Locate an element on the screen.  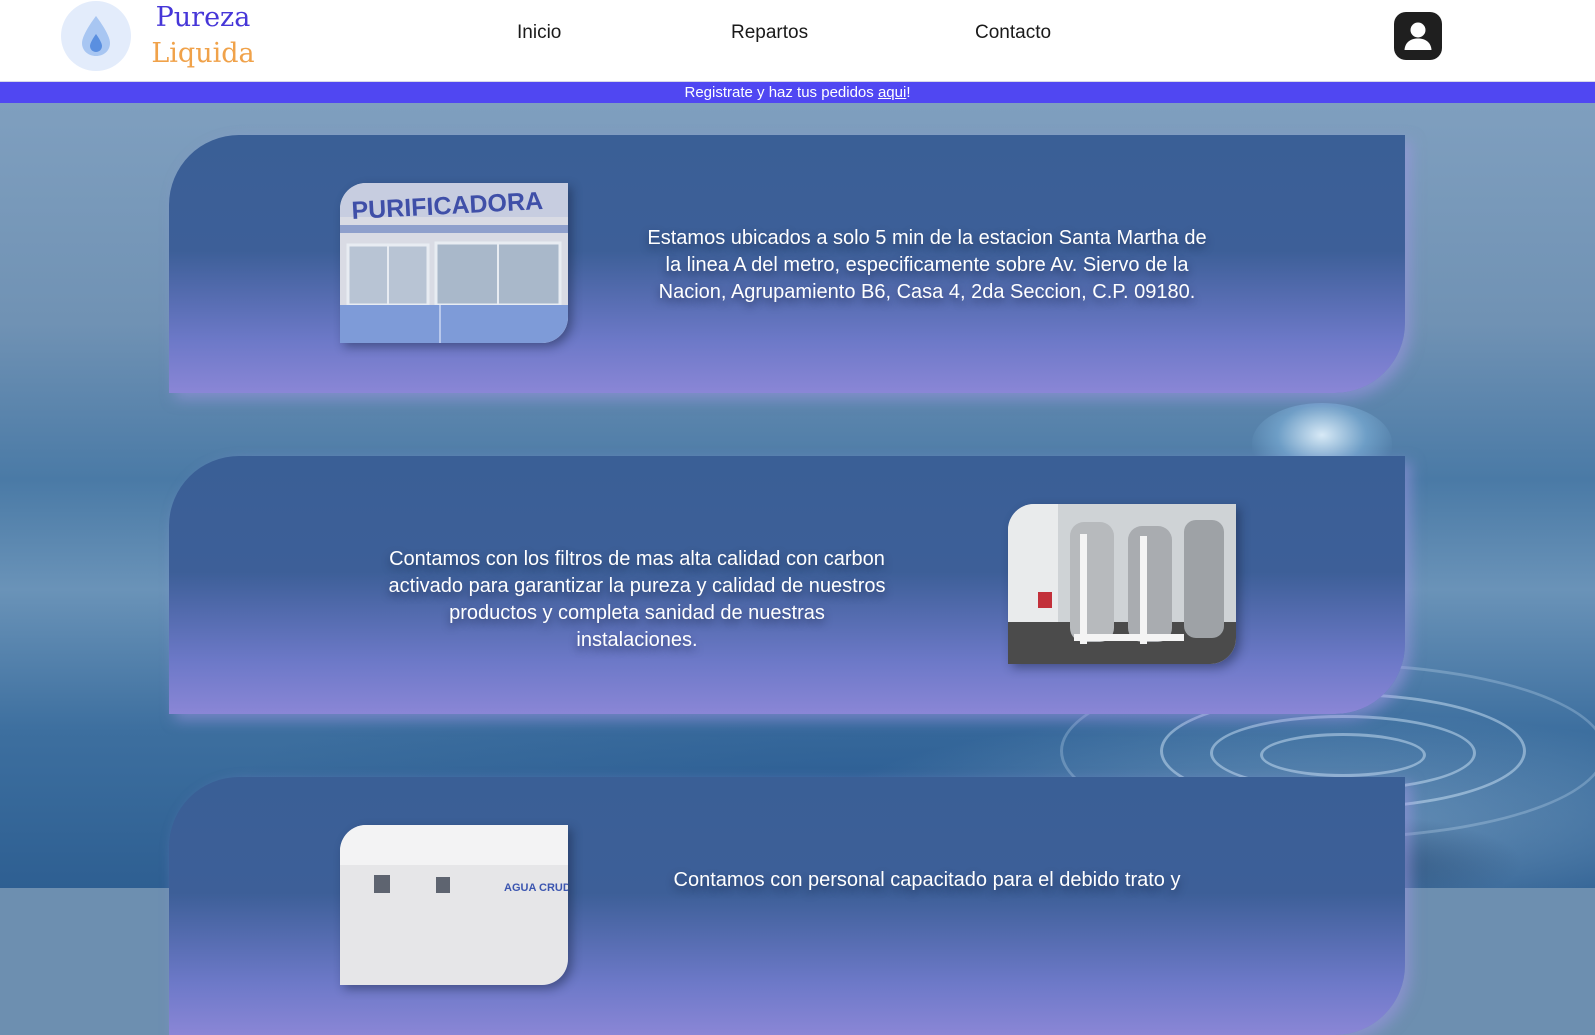
brand-name-line1: Pureza is located at coordinates (203, 17).